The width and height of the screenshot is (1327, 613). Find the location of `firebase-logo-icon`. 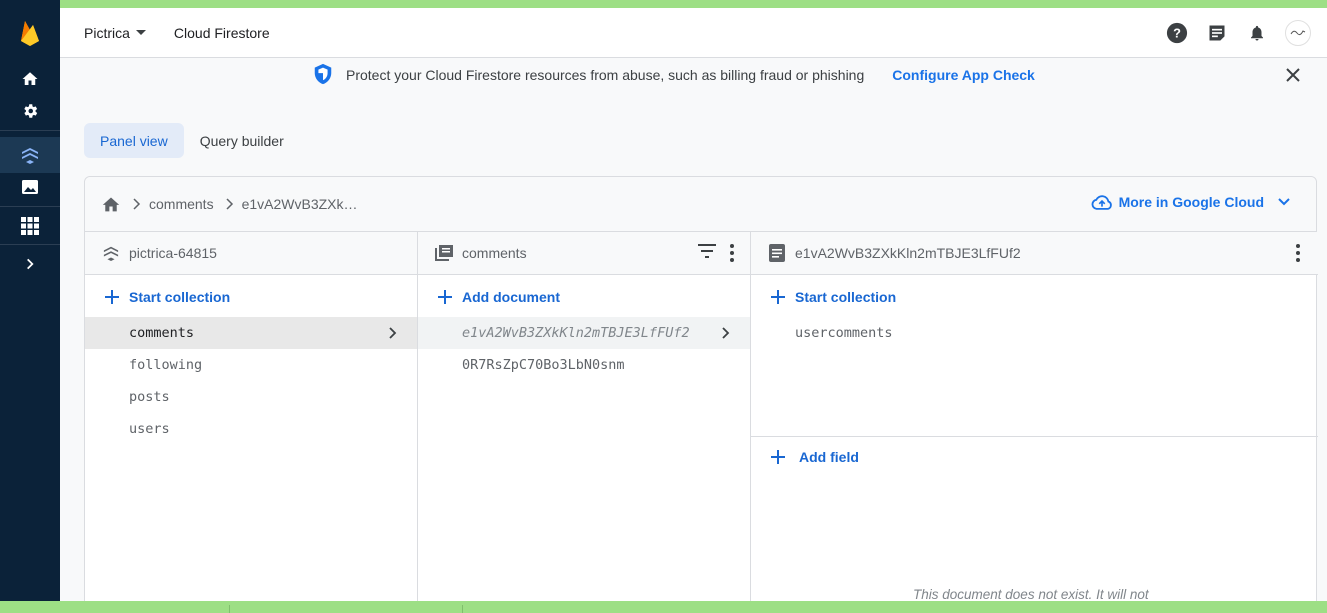

firebase-logo-icon is located at coordinates (30, 33).